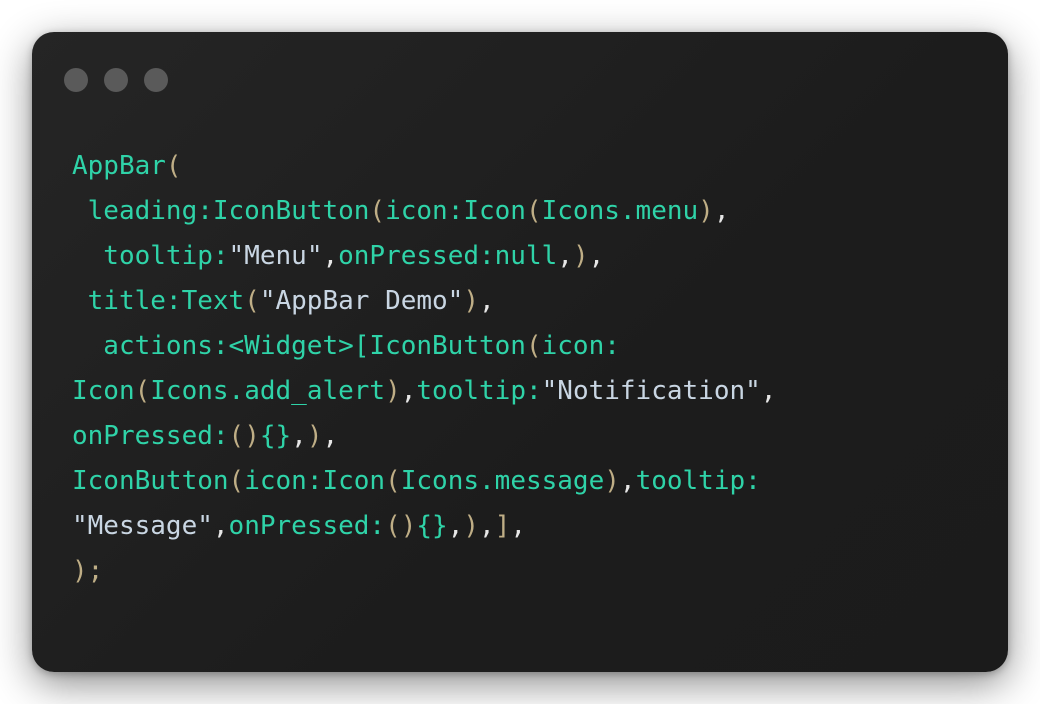  Describe the element at coordinates (580, 346) in the screenshot. I see `code-token: icon:` at that location.